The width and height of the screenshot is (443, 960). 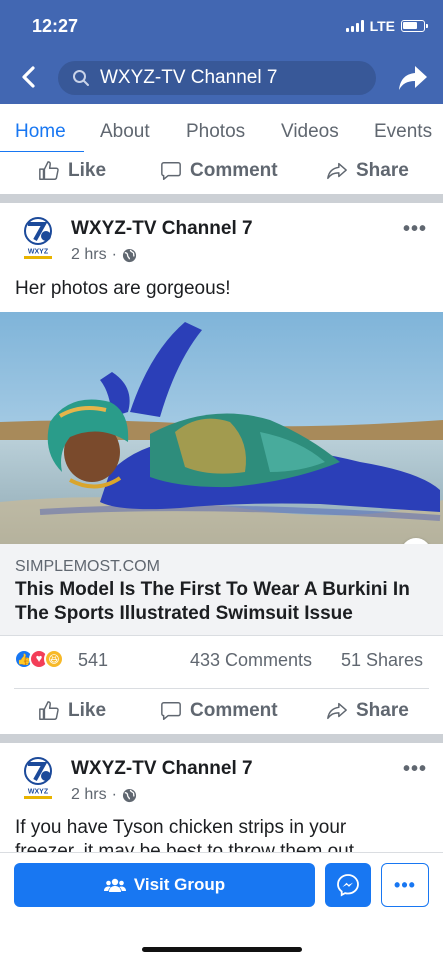 What do you see at coordinates (382, 660) in the screenshot?
I see `shares-count: 51 Shares` at bounding box center [382, 660].